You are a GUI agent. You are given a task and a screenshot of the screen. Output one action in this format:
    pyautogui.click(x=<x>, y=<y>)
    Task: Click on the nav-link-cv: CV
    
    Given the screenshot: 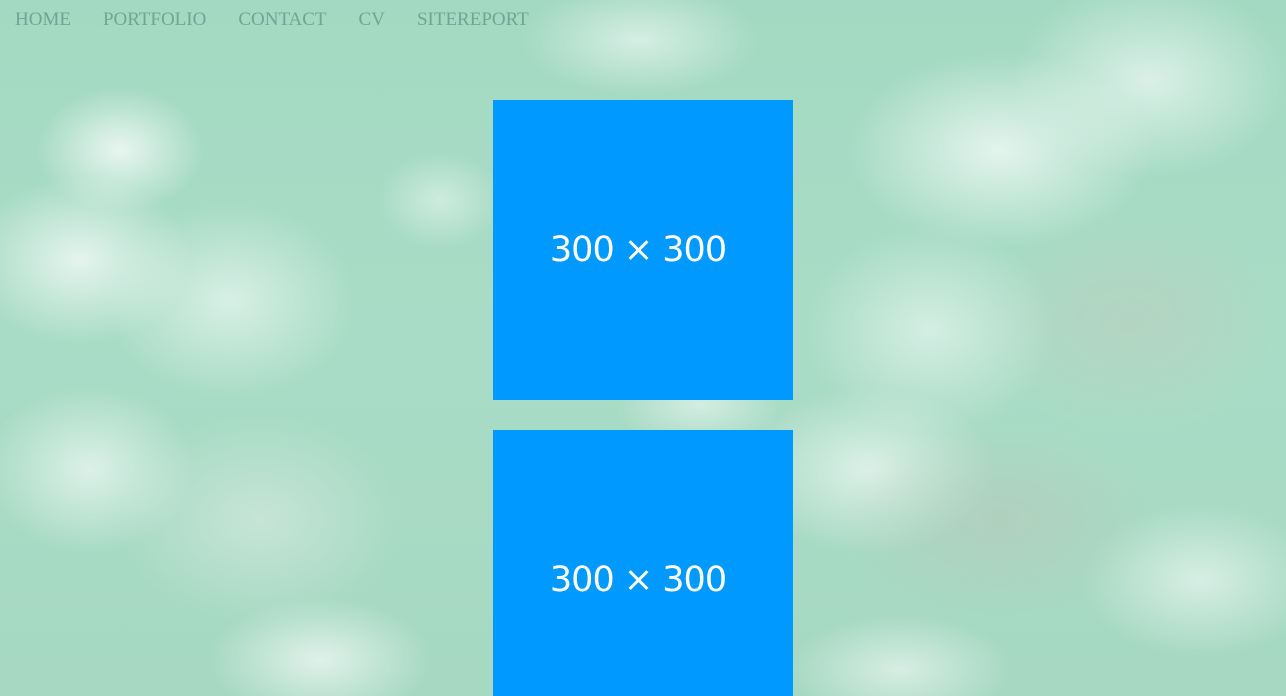 What is the action you would take?
    pyautogui.click(x=372, y=20)
    